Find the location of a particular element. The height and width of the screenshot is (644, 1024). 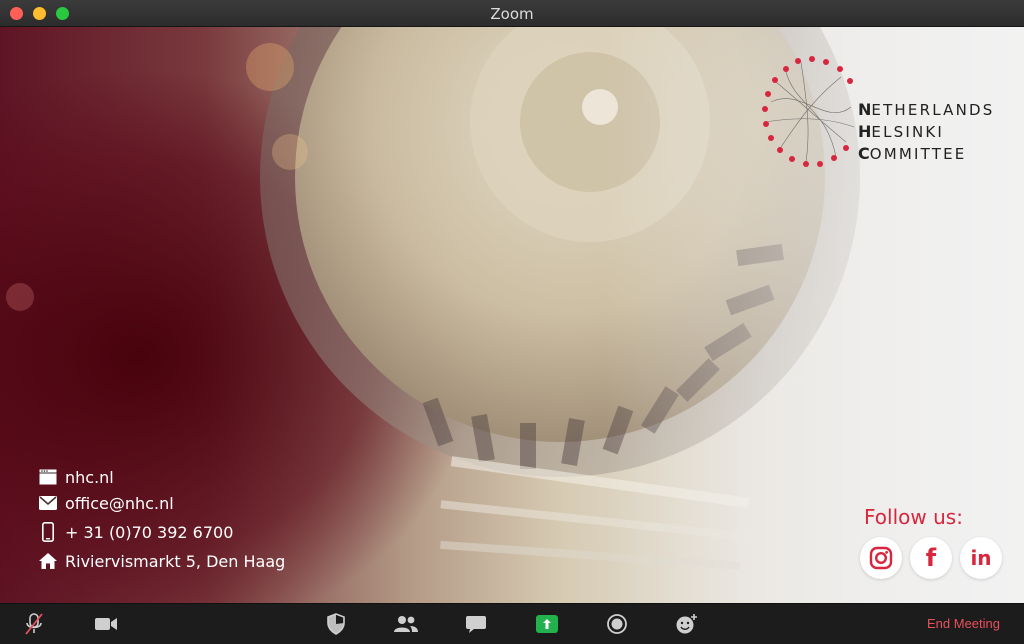

contact-phone: + 31 (0)70 392 6700 is located at coordinates (135, 532).